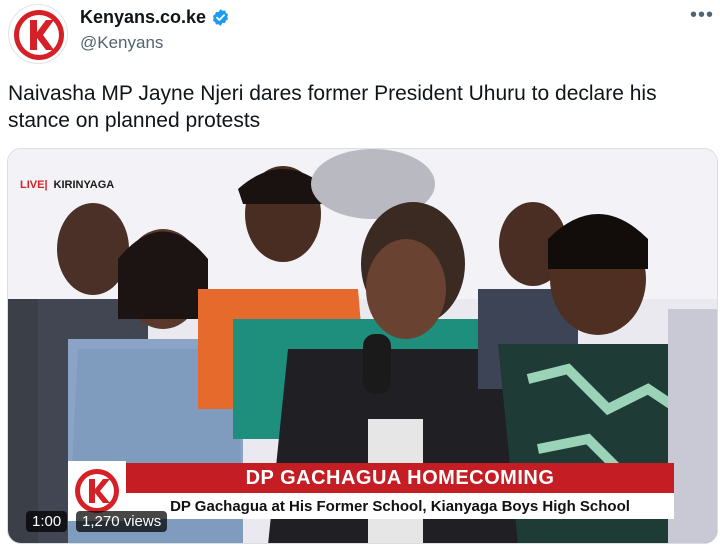 The height and width of the screenshot is (550, 720). Describe the element at coordinates (34, 185) in the screenshot. I see `live-label: LIVE|` at that location.